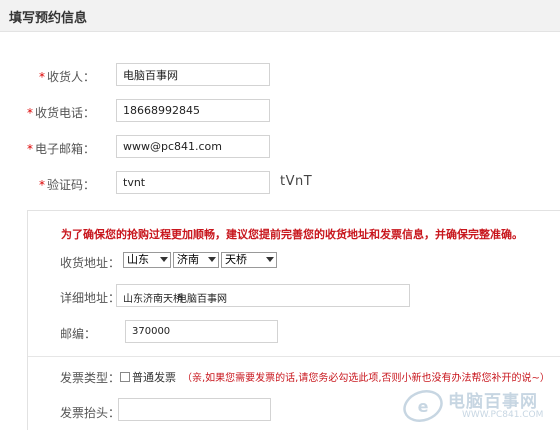 The image size is (560, 430). I want to click on svg-text: e, so click(423, 406).